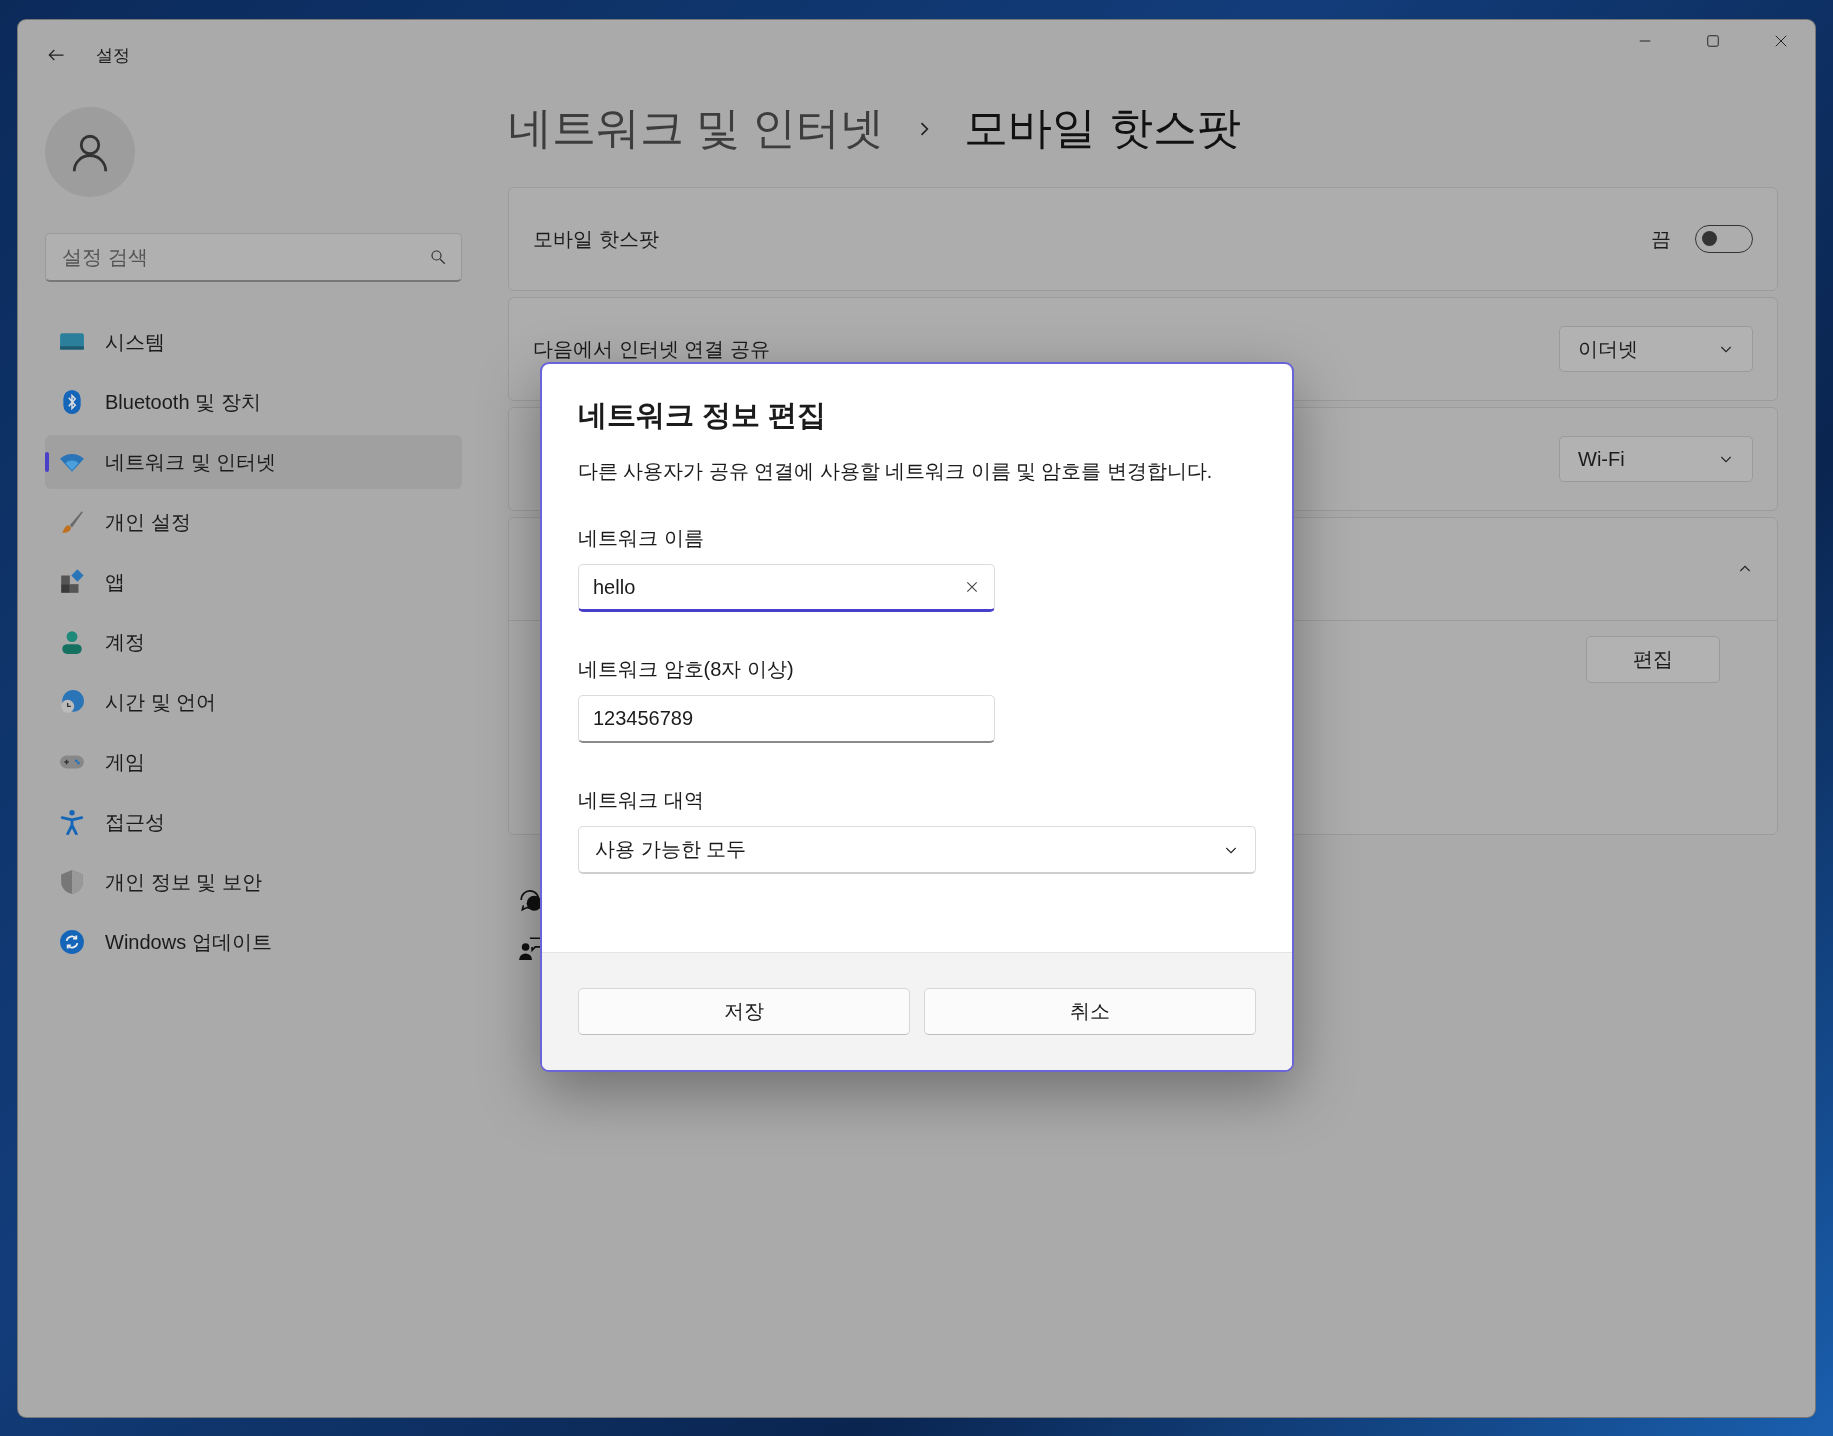 Image resolution: width=1833 pixels, height=1436 pixels. Describe the element at coordinates (1724, 239) in the screenshot. I see `toggle-switch` at that location.